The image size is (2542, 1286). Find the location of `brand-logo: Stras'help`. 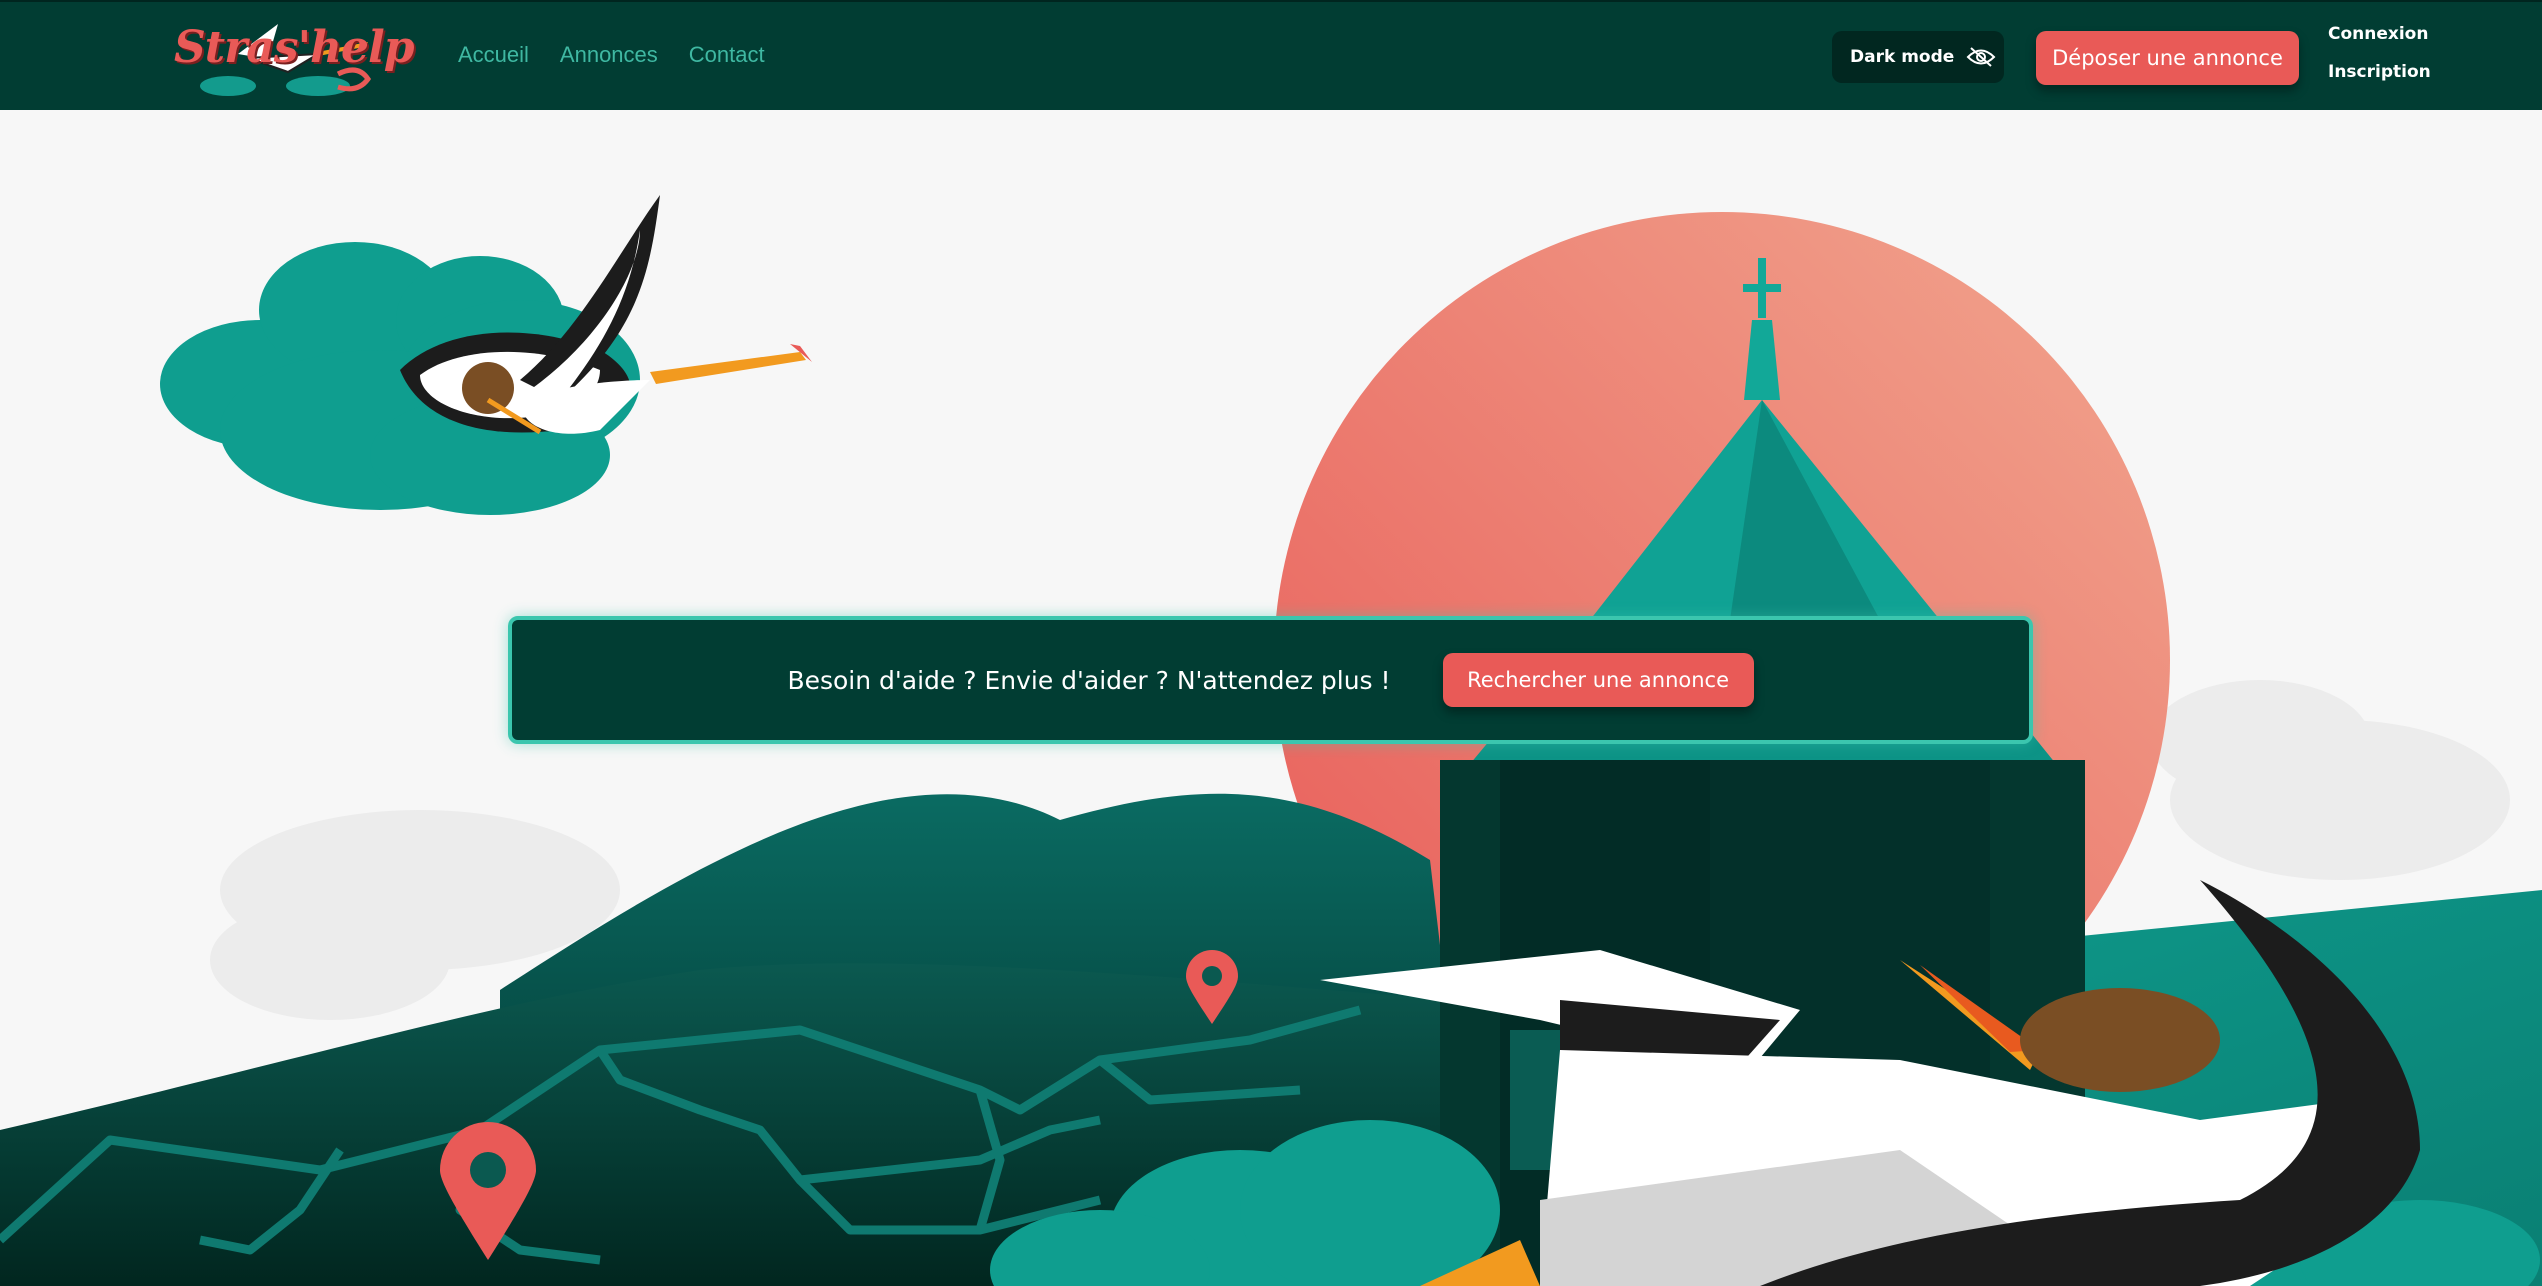

brand-logo: Stras'help is located at coordinates (291, 57).